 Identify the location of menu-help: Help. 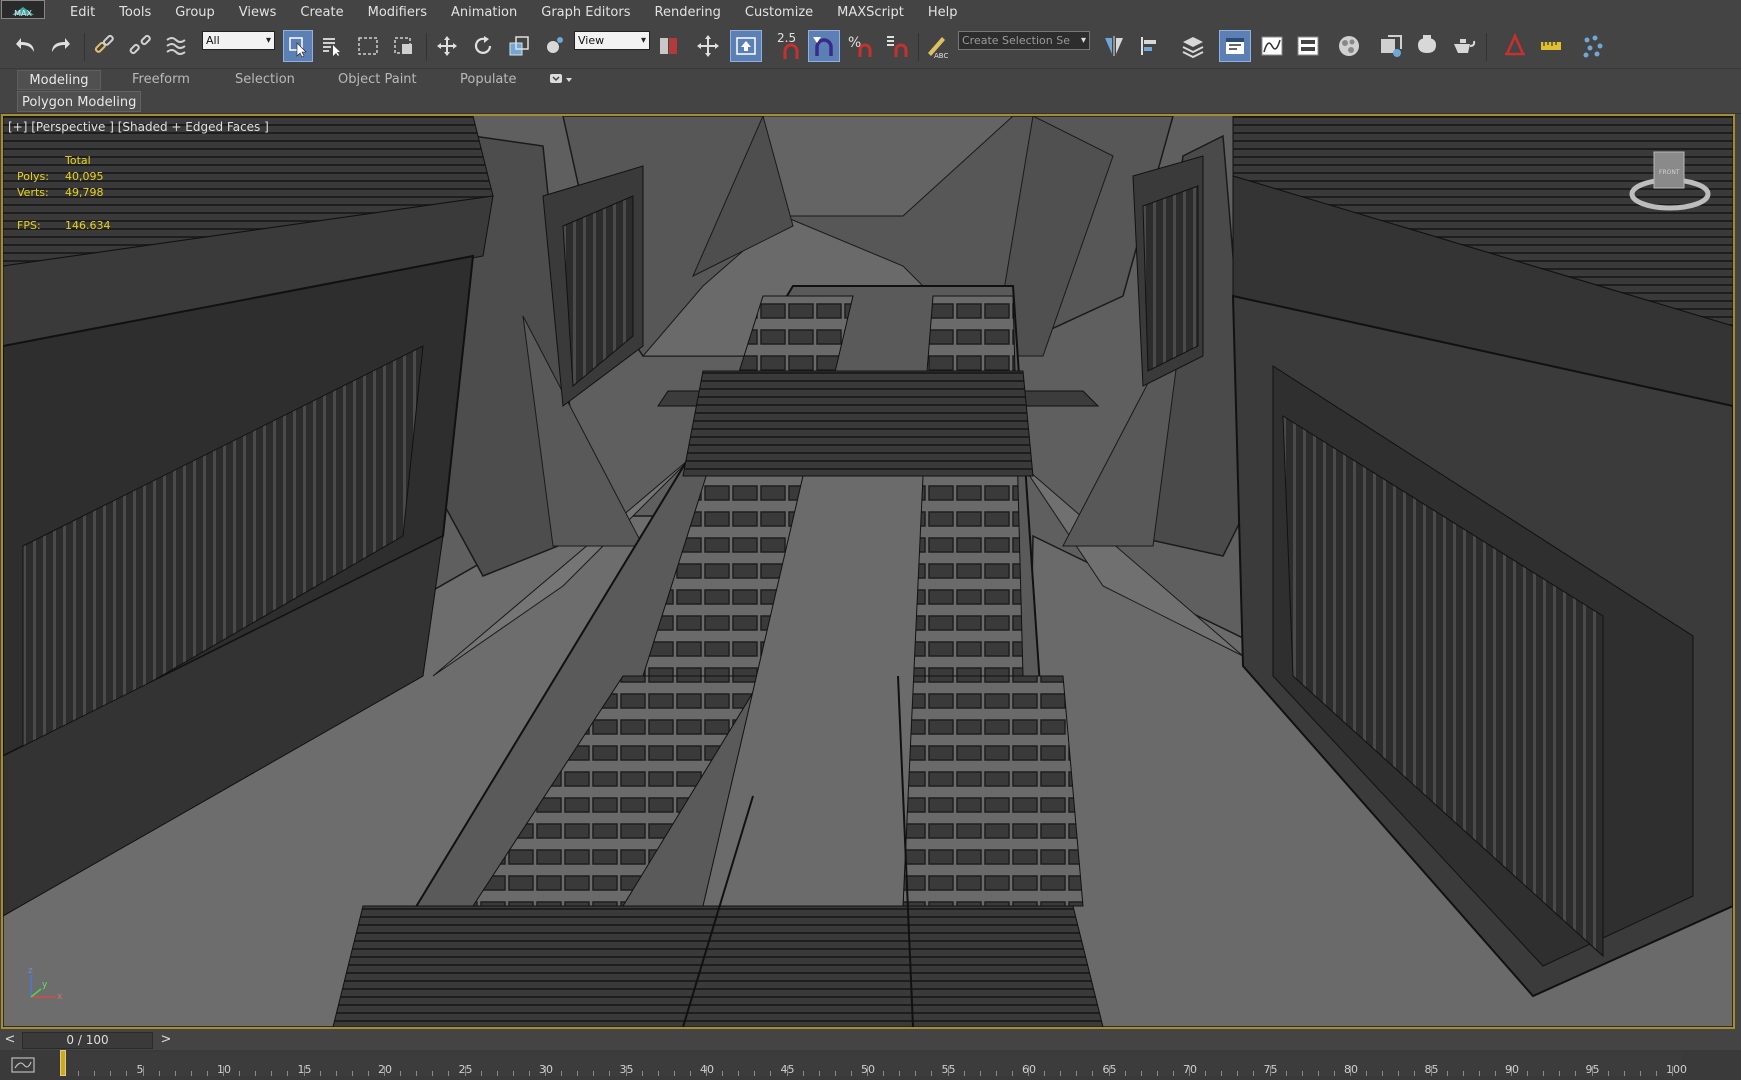
(943, 12).